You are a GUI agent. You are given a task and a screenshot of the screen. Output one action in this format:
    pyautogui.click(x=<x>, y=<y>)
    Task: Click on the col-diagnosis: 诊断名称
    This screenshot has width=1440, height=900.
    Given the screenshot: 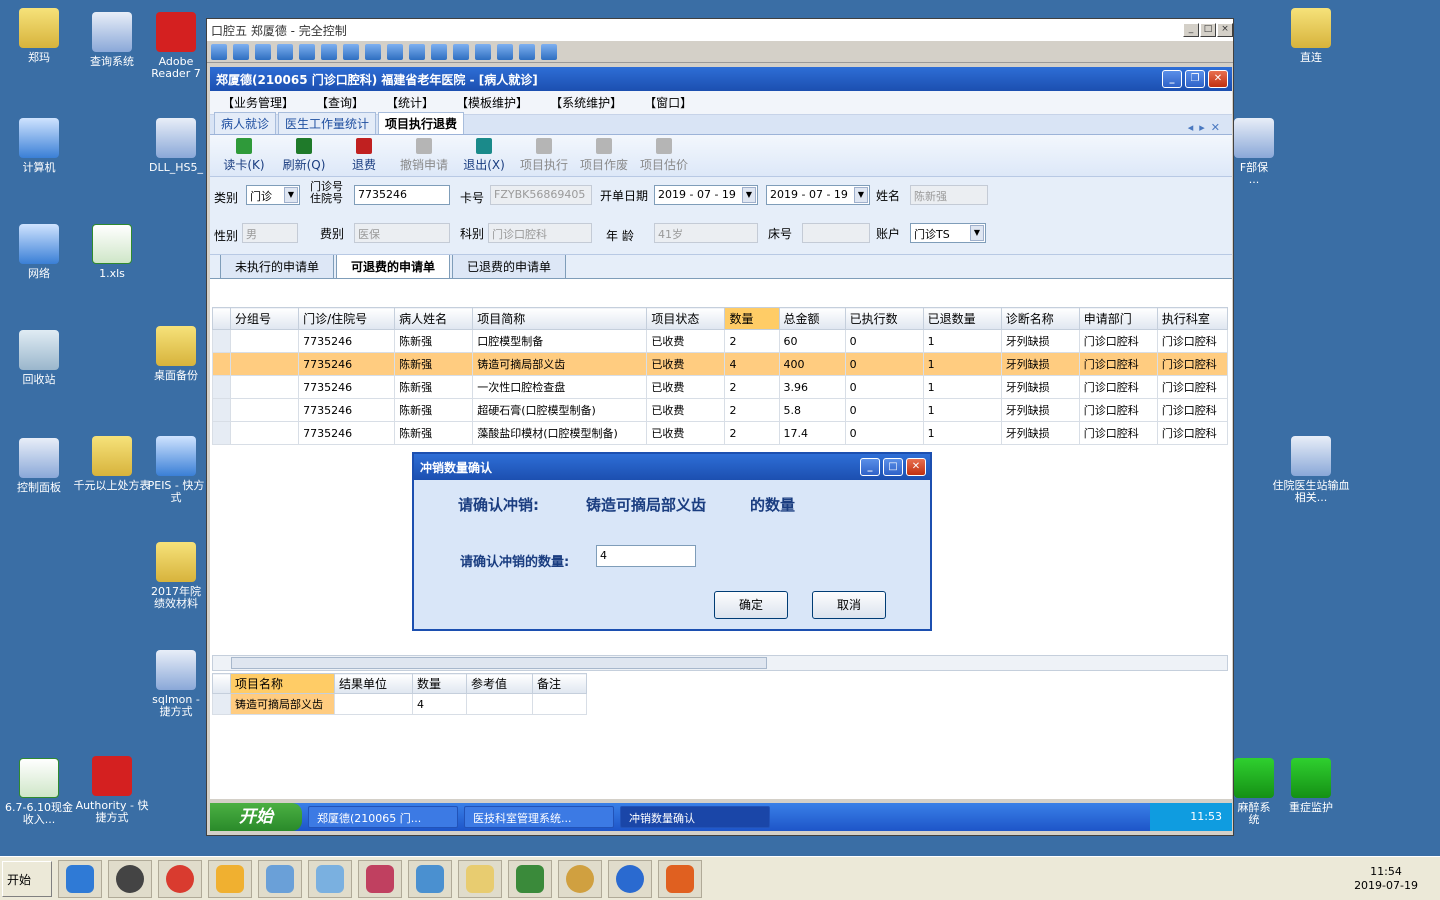 What is the action you would take?
    pyautogui.click(x=1040, y=318)
    